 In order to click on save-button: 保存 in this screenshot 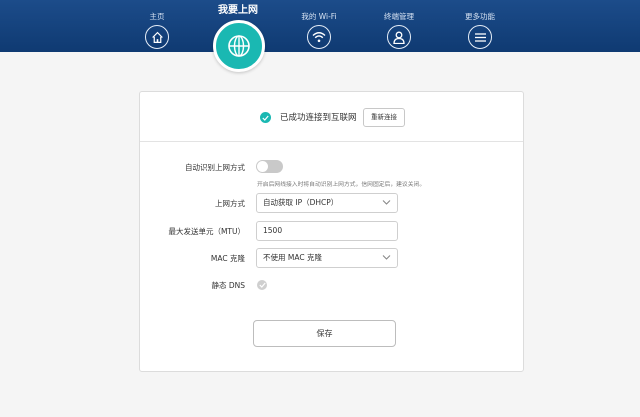, I will do `click(324, 333)`.